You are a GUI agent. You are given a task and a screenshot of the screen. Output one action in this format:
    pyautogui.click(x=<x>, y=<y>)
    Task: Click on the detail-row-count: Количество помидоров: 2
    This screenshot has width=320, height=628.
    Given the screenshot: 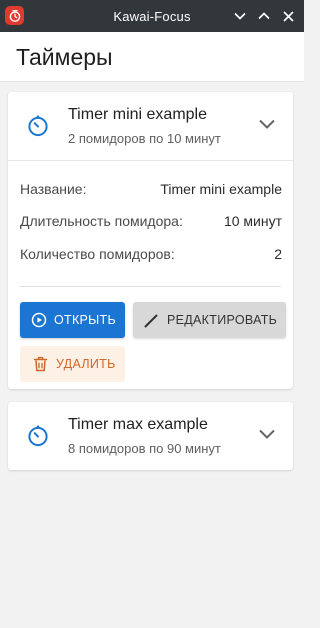 What is the action you would take?
    pyautogui.click(x=151, y=256)
    